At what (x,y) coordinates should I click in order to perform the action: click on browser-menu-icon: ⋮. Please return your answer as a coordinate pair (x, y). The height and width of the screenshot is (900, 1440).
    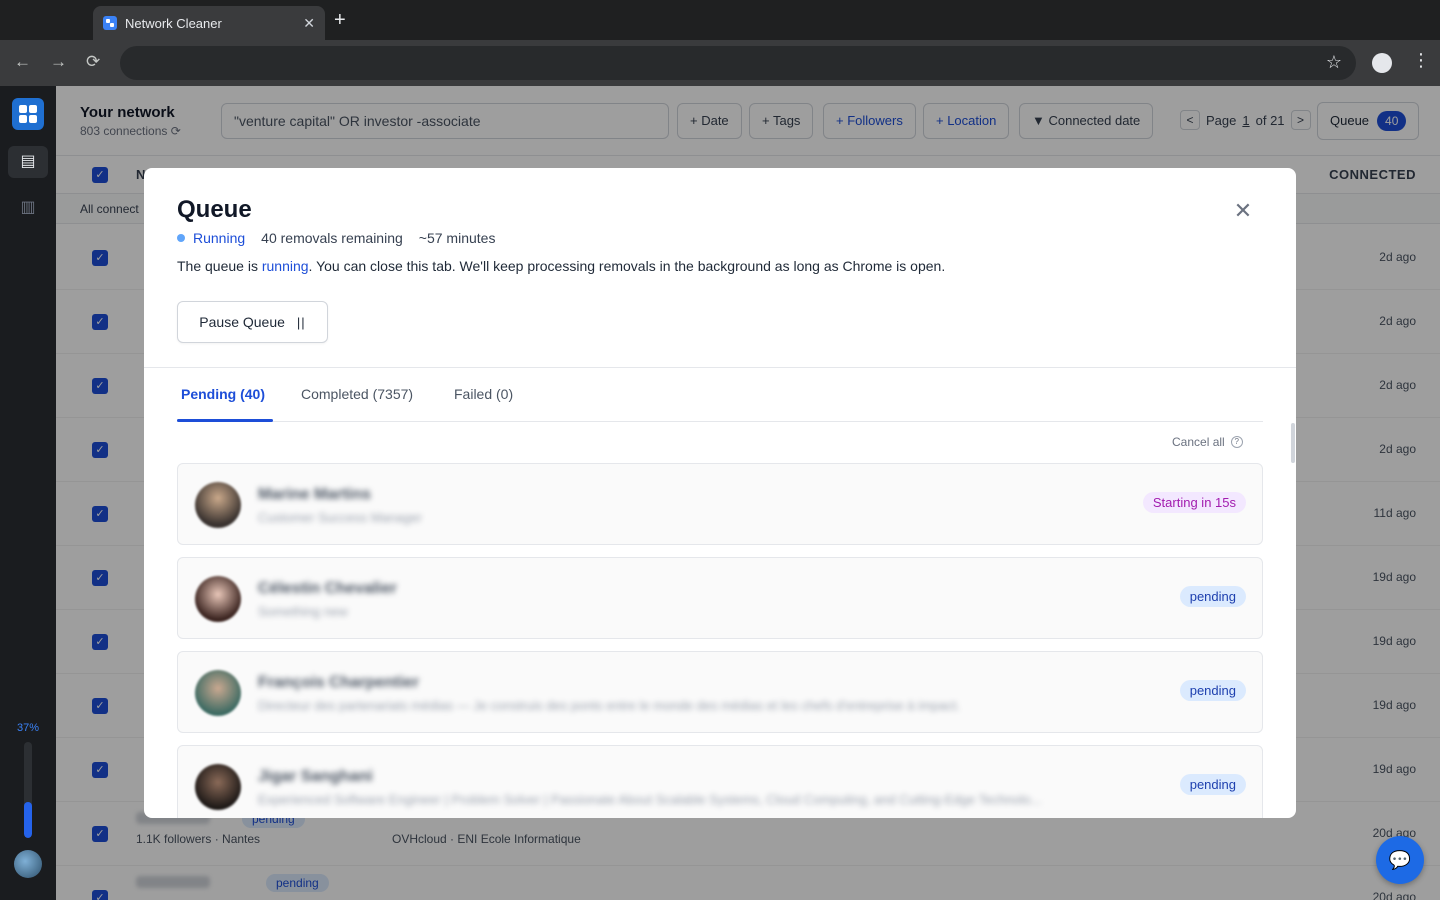
    Looking at the image, I should click on (1421, 60).